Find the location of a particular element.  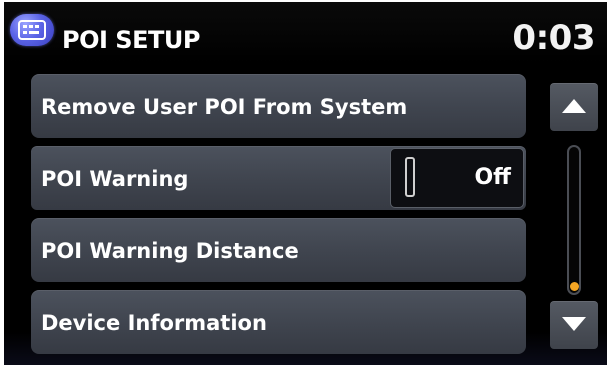

menu-item-label: POI Warning Distance is located at coordinates (170, 251).